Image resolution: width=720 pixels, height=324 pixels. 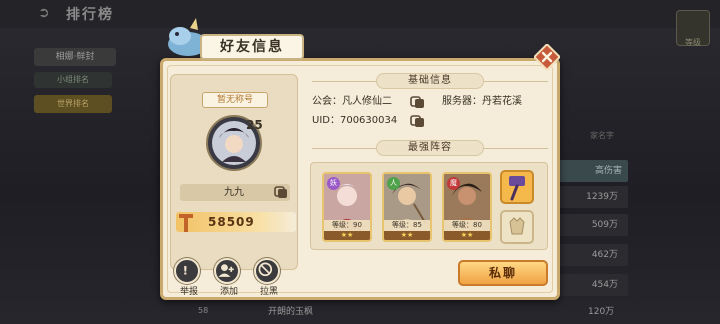 I want to click on hero-card-3: 魔 等级：80 ★★, so click(x=467, y=207).